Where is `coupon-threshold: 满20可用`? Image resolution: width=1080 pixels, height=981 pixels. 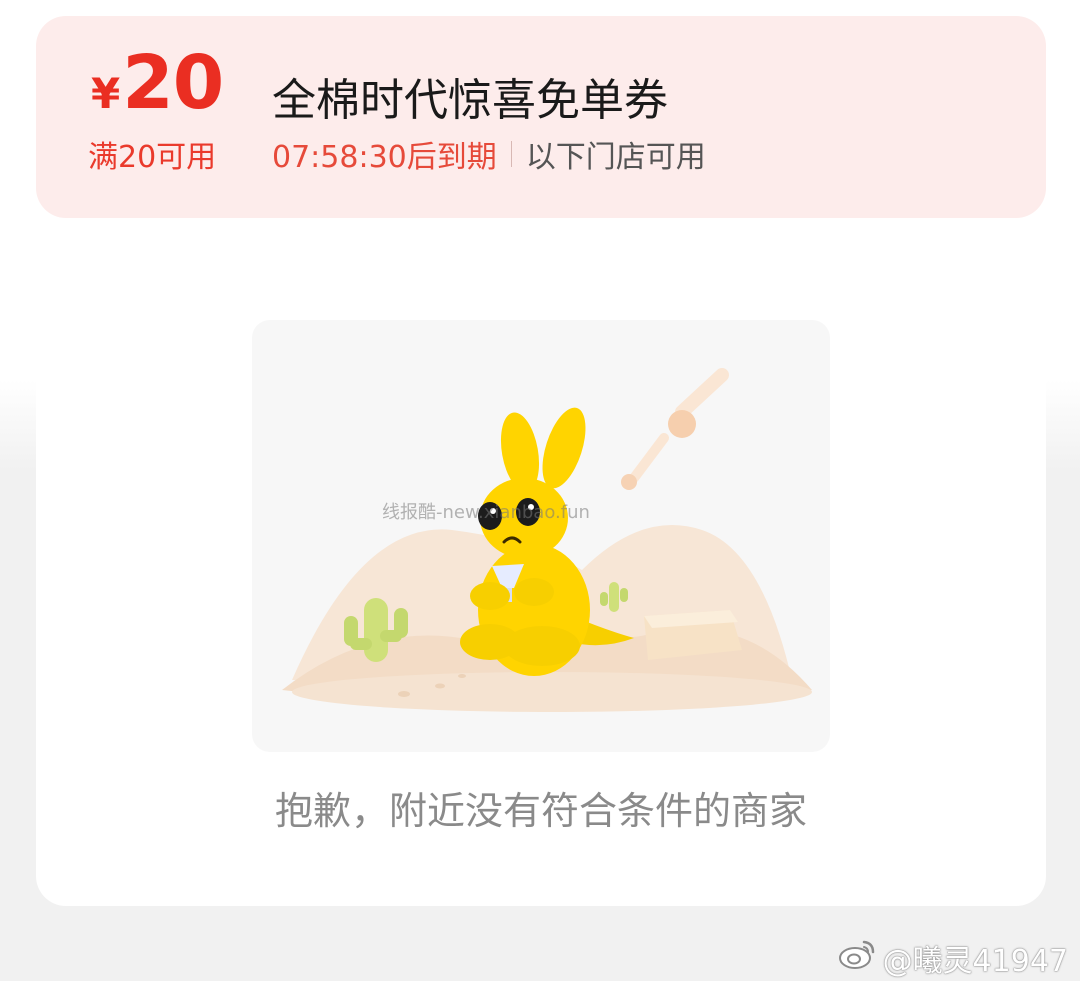 coupon-threshold: 满20可用 is located at coordinates (152, 157).